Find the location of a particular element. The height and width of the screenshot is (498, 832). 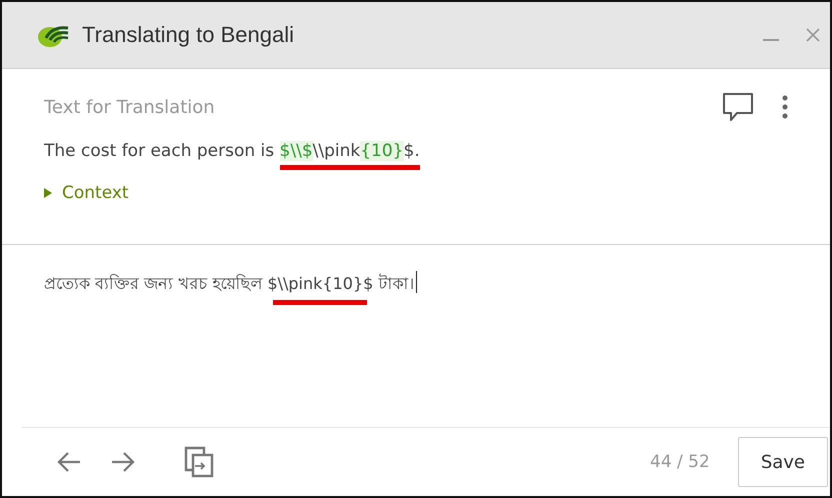

save-button: Save is located at coordinates (783, 462).